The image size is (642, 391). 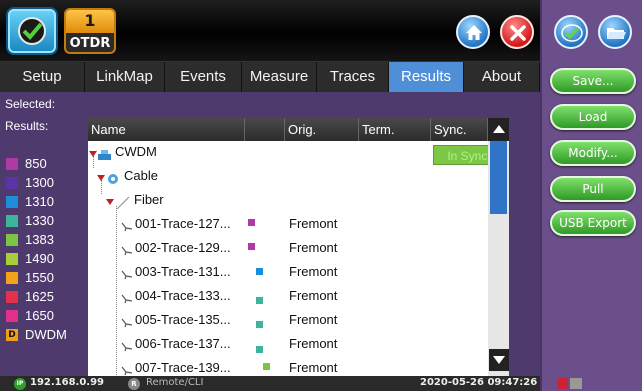 What do you see at coordinates (592, 31) in the screenshot?
I see `right-panel-header` at bounding box center [592, 31].